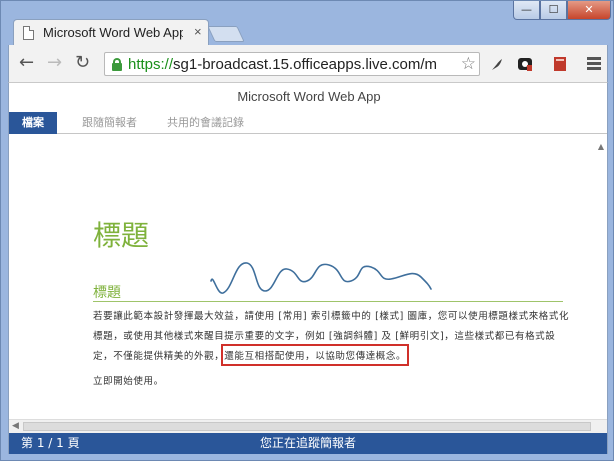 The width and height of the screenshot is (614, 461). Describe the element at coordinates (553, 10) in the screenshot. I see `maximize-button: ☐` at that location.